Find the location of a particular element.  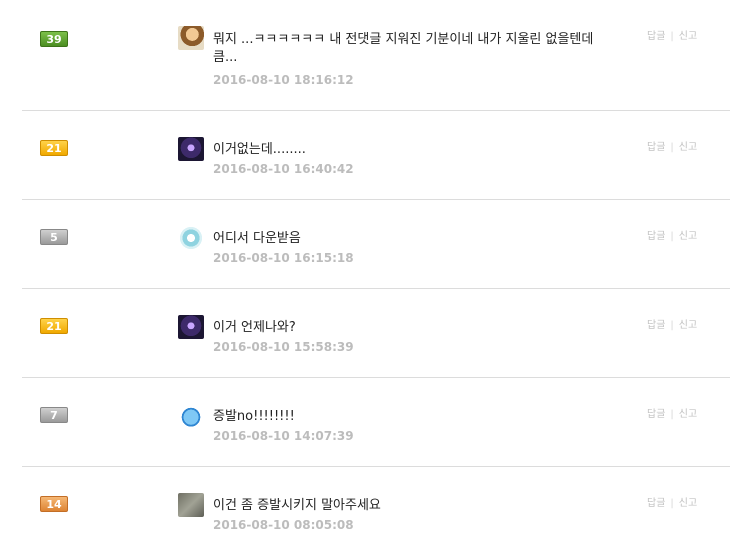

comment-timestamp: 2016-08-10 08:05:08 is located at coordinates (283, 525).